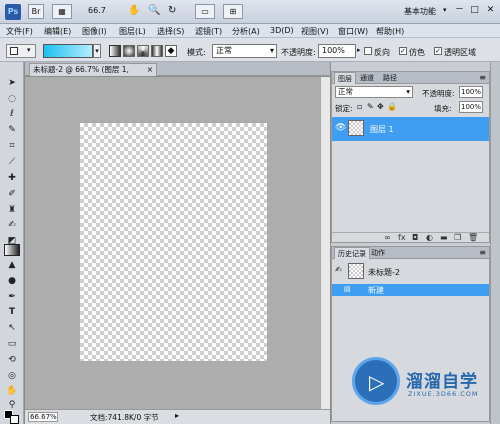 Image resolution: width=500 pixels, height=424 pixels. What do you see at coordinates (473, 237) in the screenshot?
I see `trash-icon: 🗑` at bounding box center [473, 237].